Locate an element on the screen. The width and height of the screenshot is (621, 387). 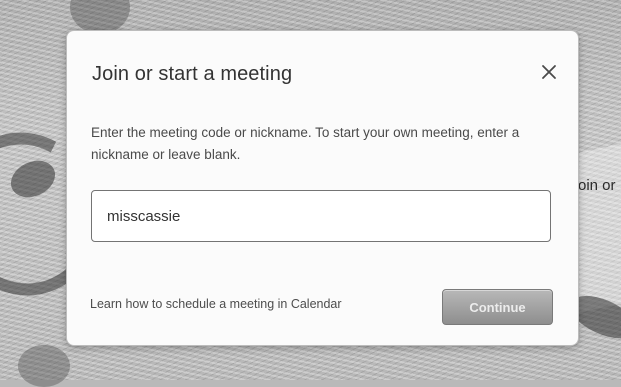
continue-button: Continue is located at coordinates (497, 307).